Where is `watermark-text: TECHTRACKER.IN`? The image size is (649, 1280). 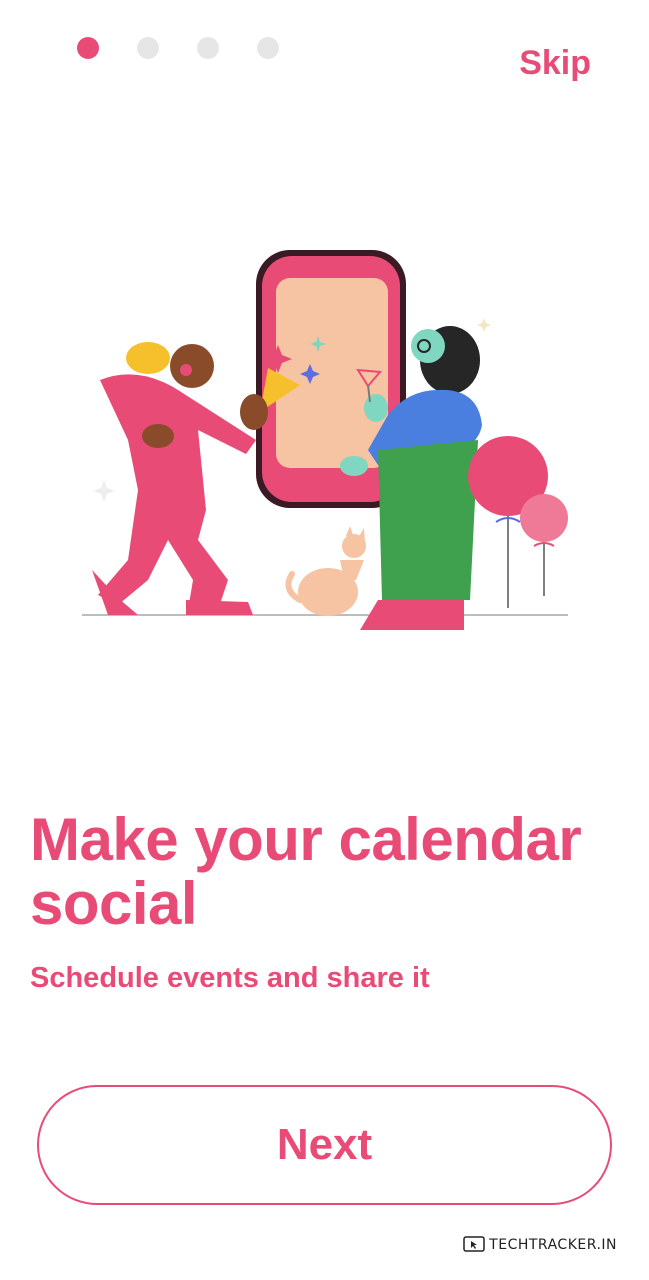
watermark-text: TECHTRACKER.IN is located at coordinates (553, 1245).